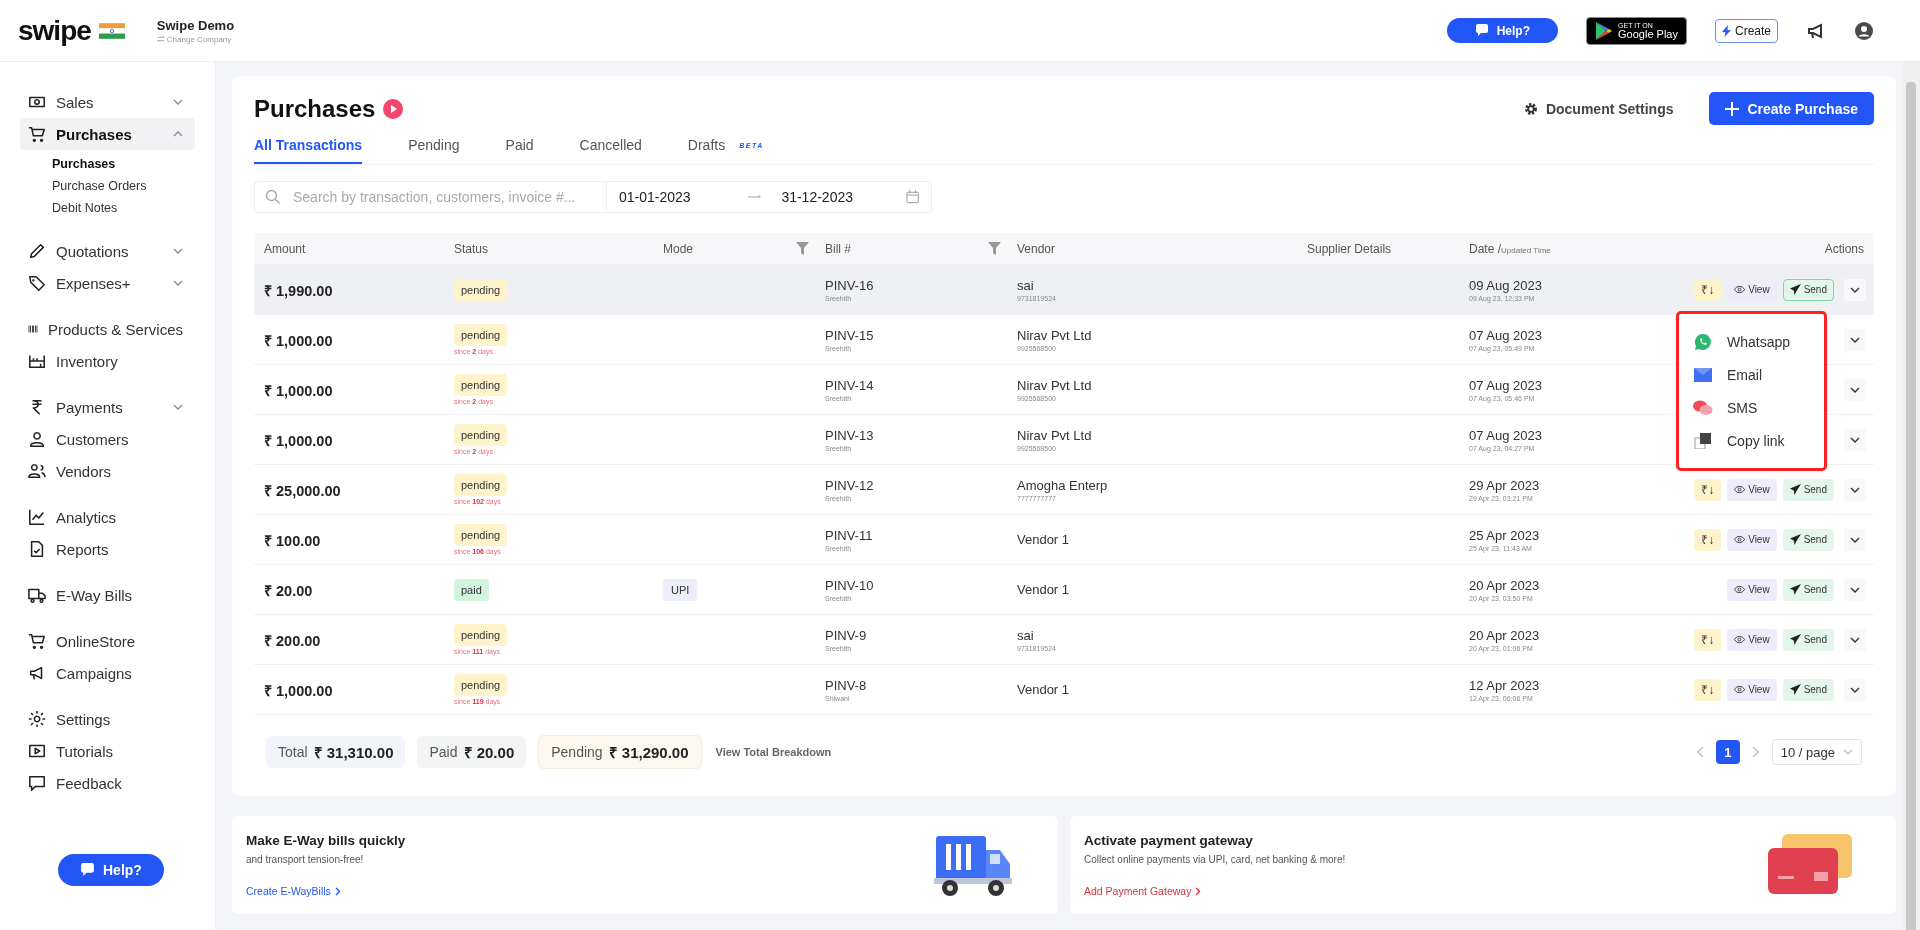 This screenshot has width=1920, height=930. I want to click on create-button: Create, so click(1746, 30).